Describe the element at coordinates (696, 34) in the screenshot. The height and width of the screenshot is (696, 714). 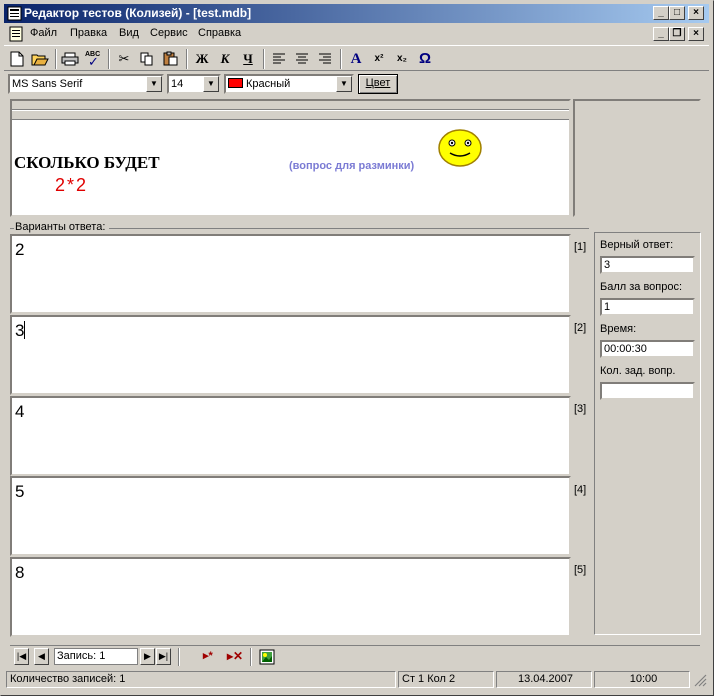
I see `mdi-close-button: ×` at that location.